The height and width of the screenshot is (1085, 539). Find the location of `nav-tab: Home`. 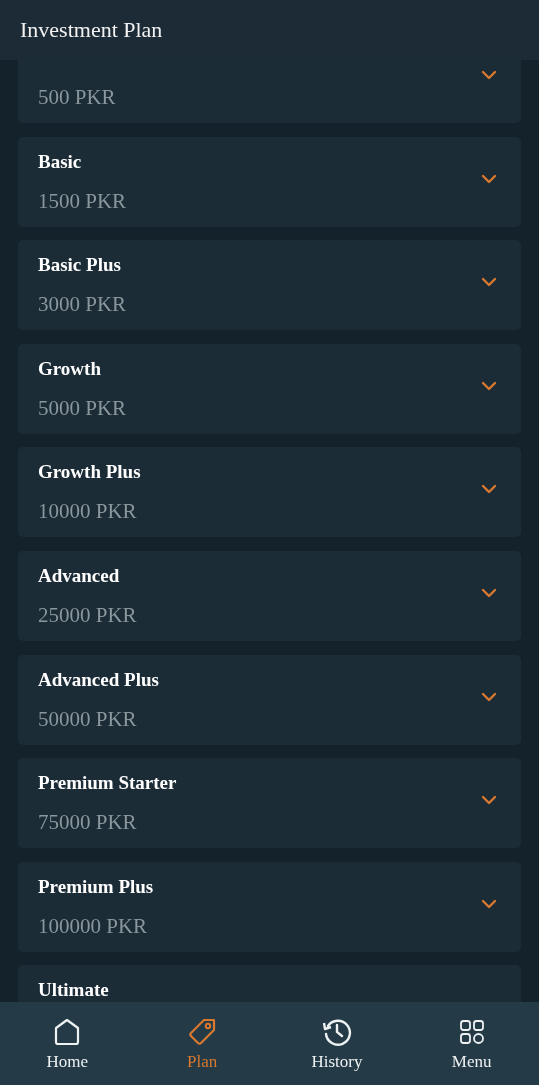

nav-tab: Home is located at coordinates (67, 1043).